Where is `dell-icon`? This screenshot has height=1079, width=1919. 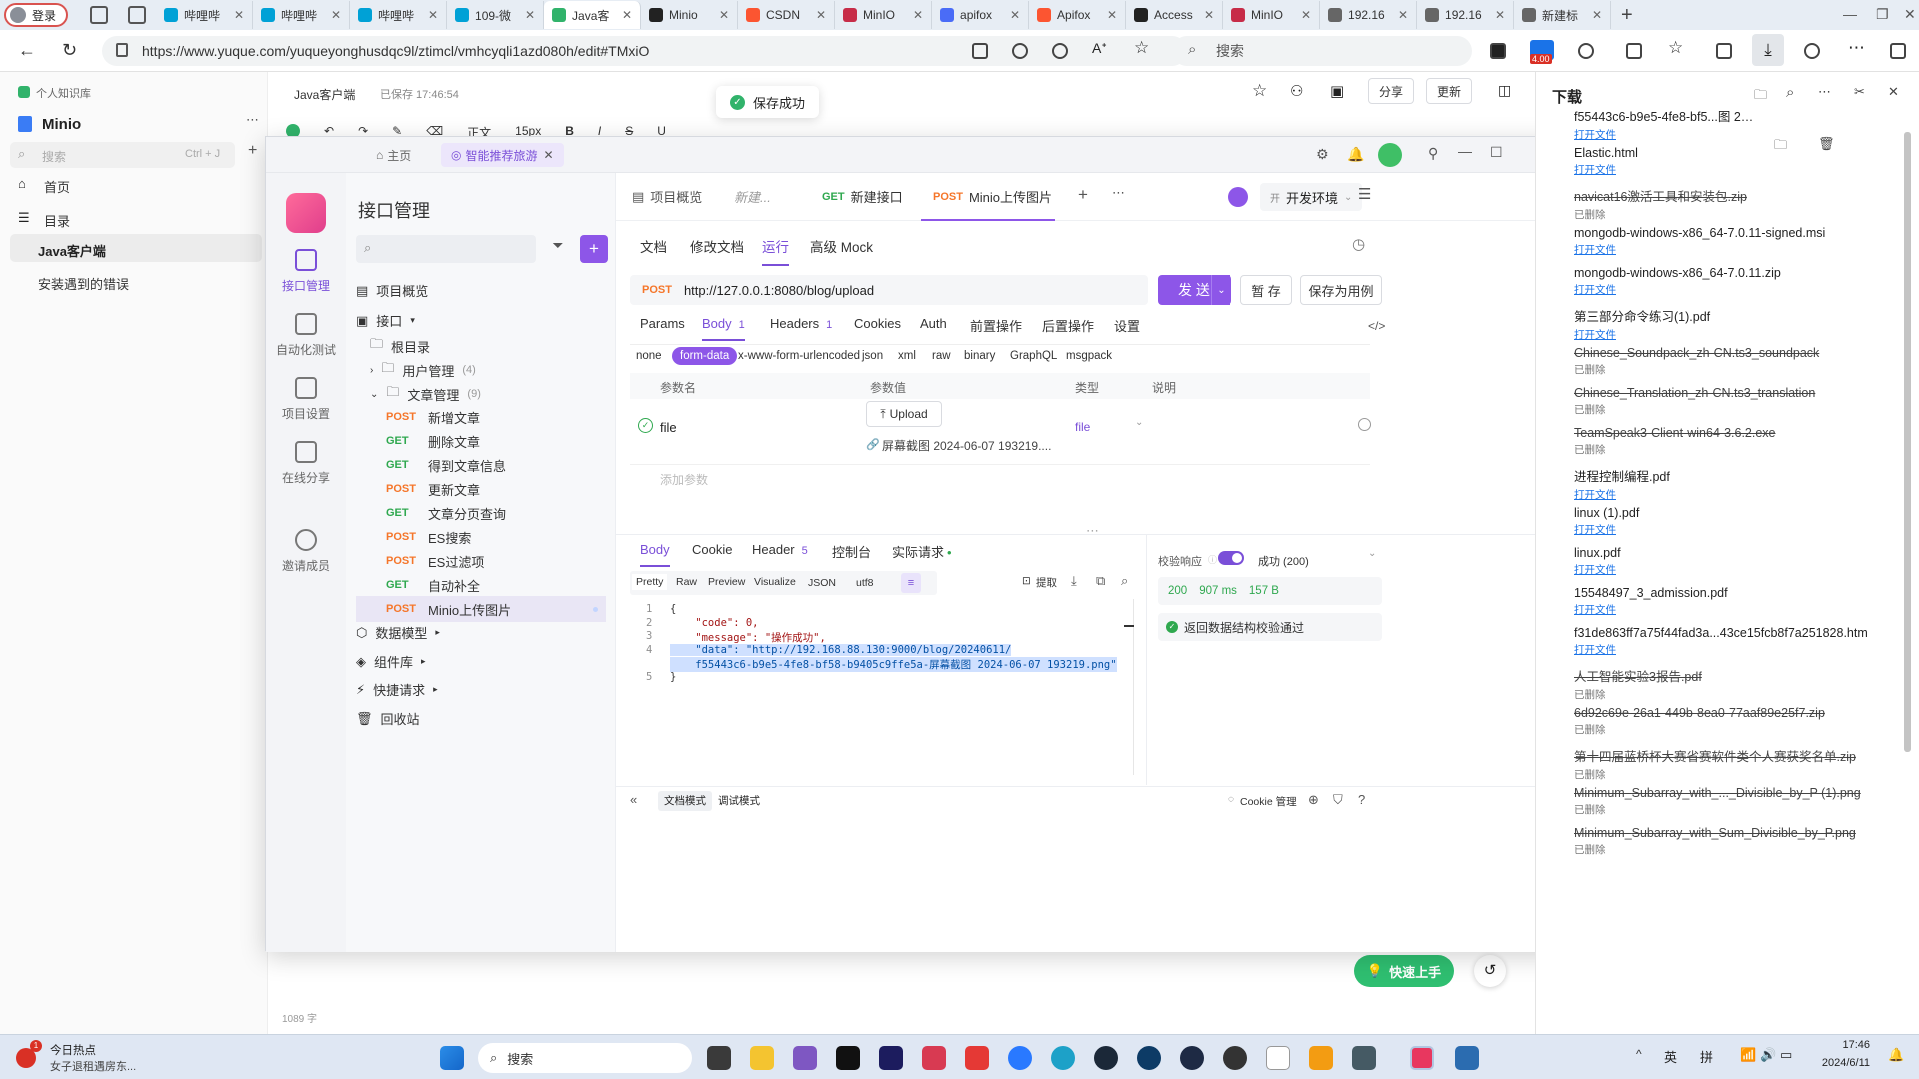
dell-icon is located at coordinates (1235, 1058).